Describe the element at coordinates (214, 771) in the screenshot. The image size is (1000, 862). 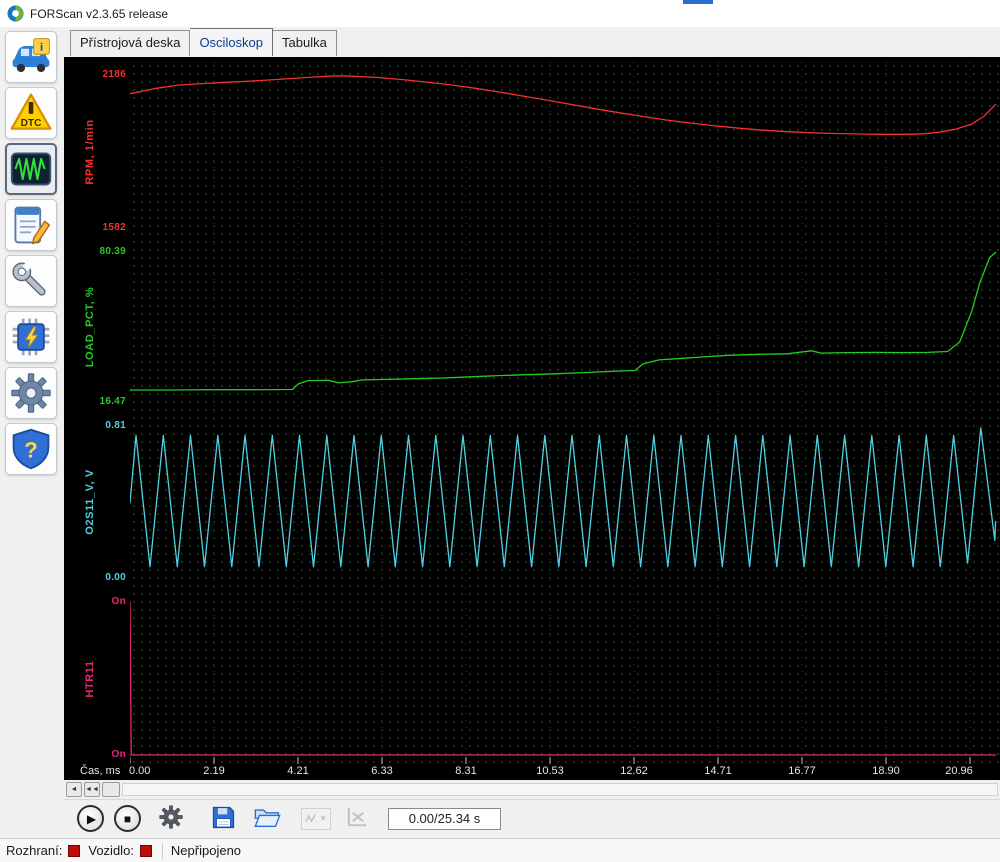
I see `x-axis-tick-label: 2.19` at that location.